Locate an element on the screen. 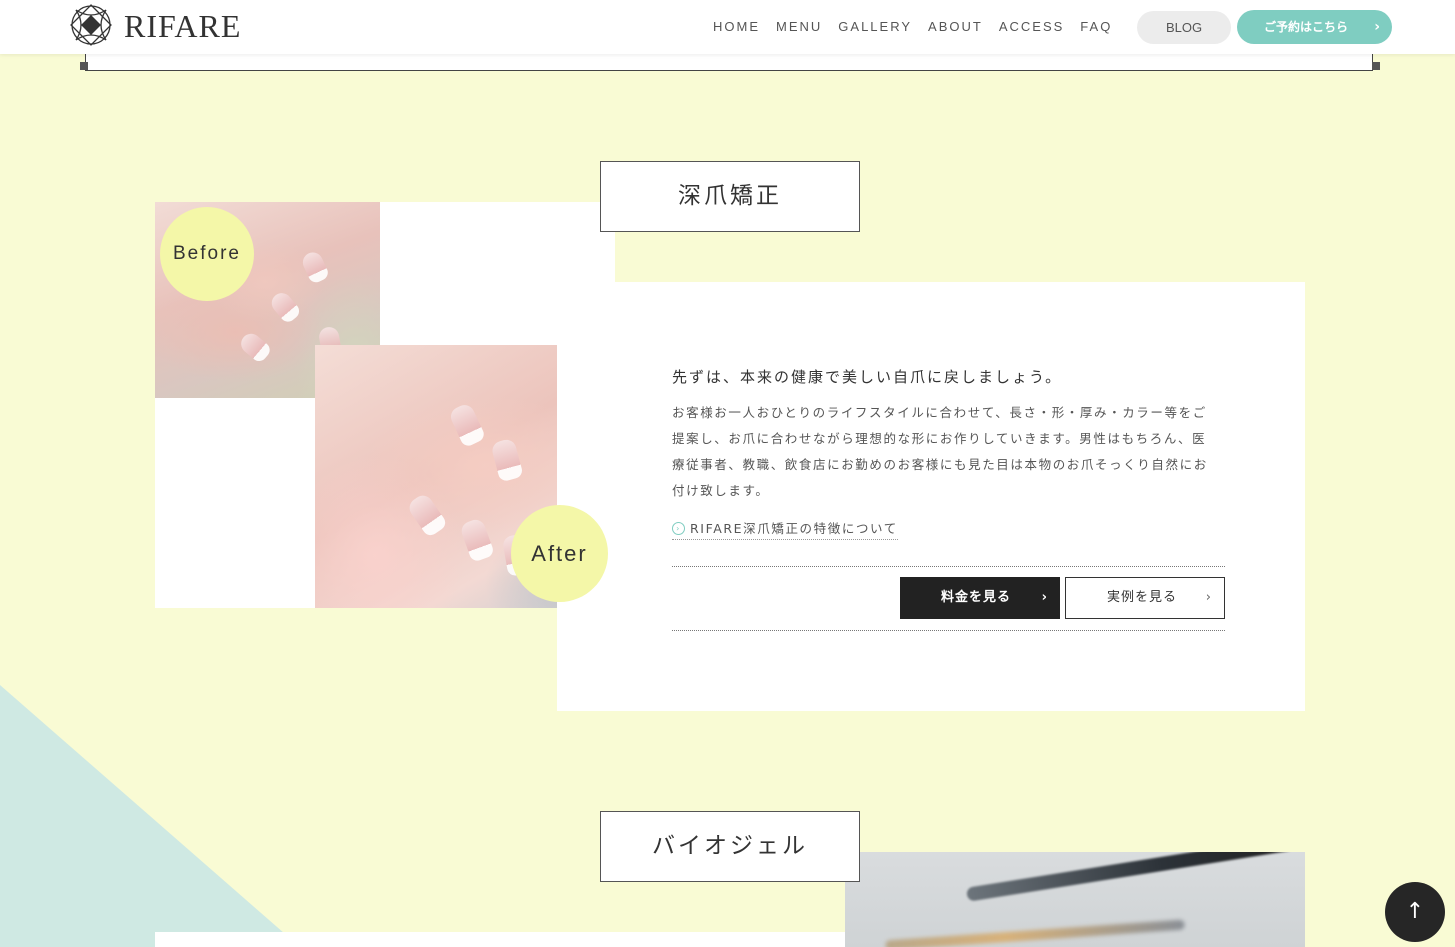  nav-about: ABOUT is located at coordinates (955, 26).